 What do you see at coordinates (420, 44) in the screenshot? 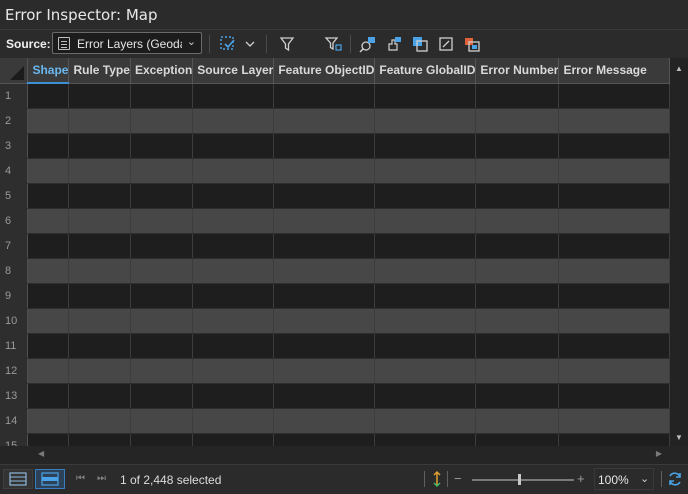
I see `select-features-button` at bounding box center [420, 44].